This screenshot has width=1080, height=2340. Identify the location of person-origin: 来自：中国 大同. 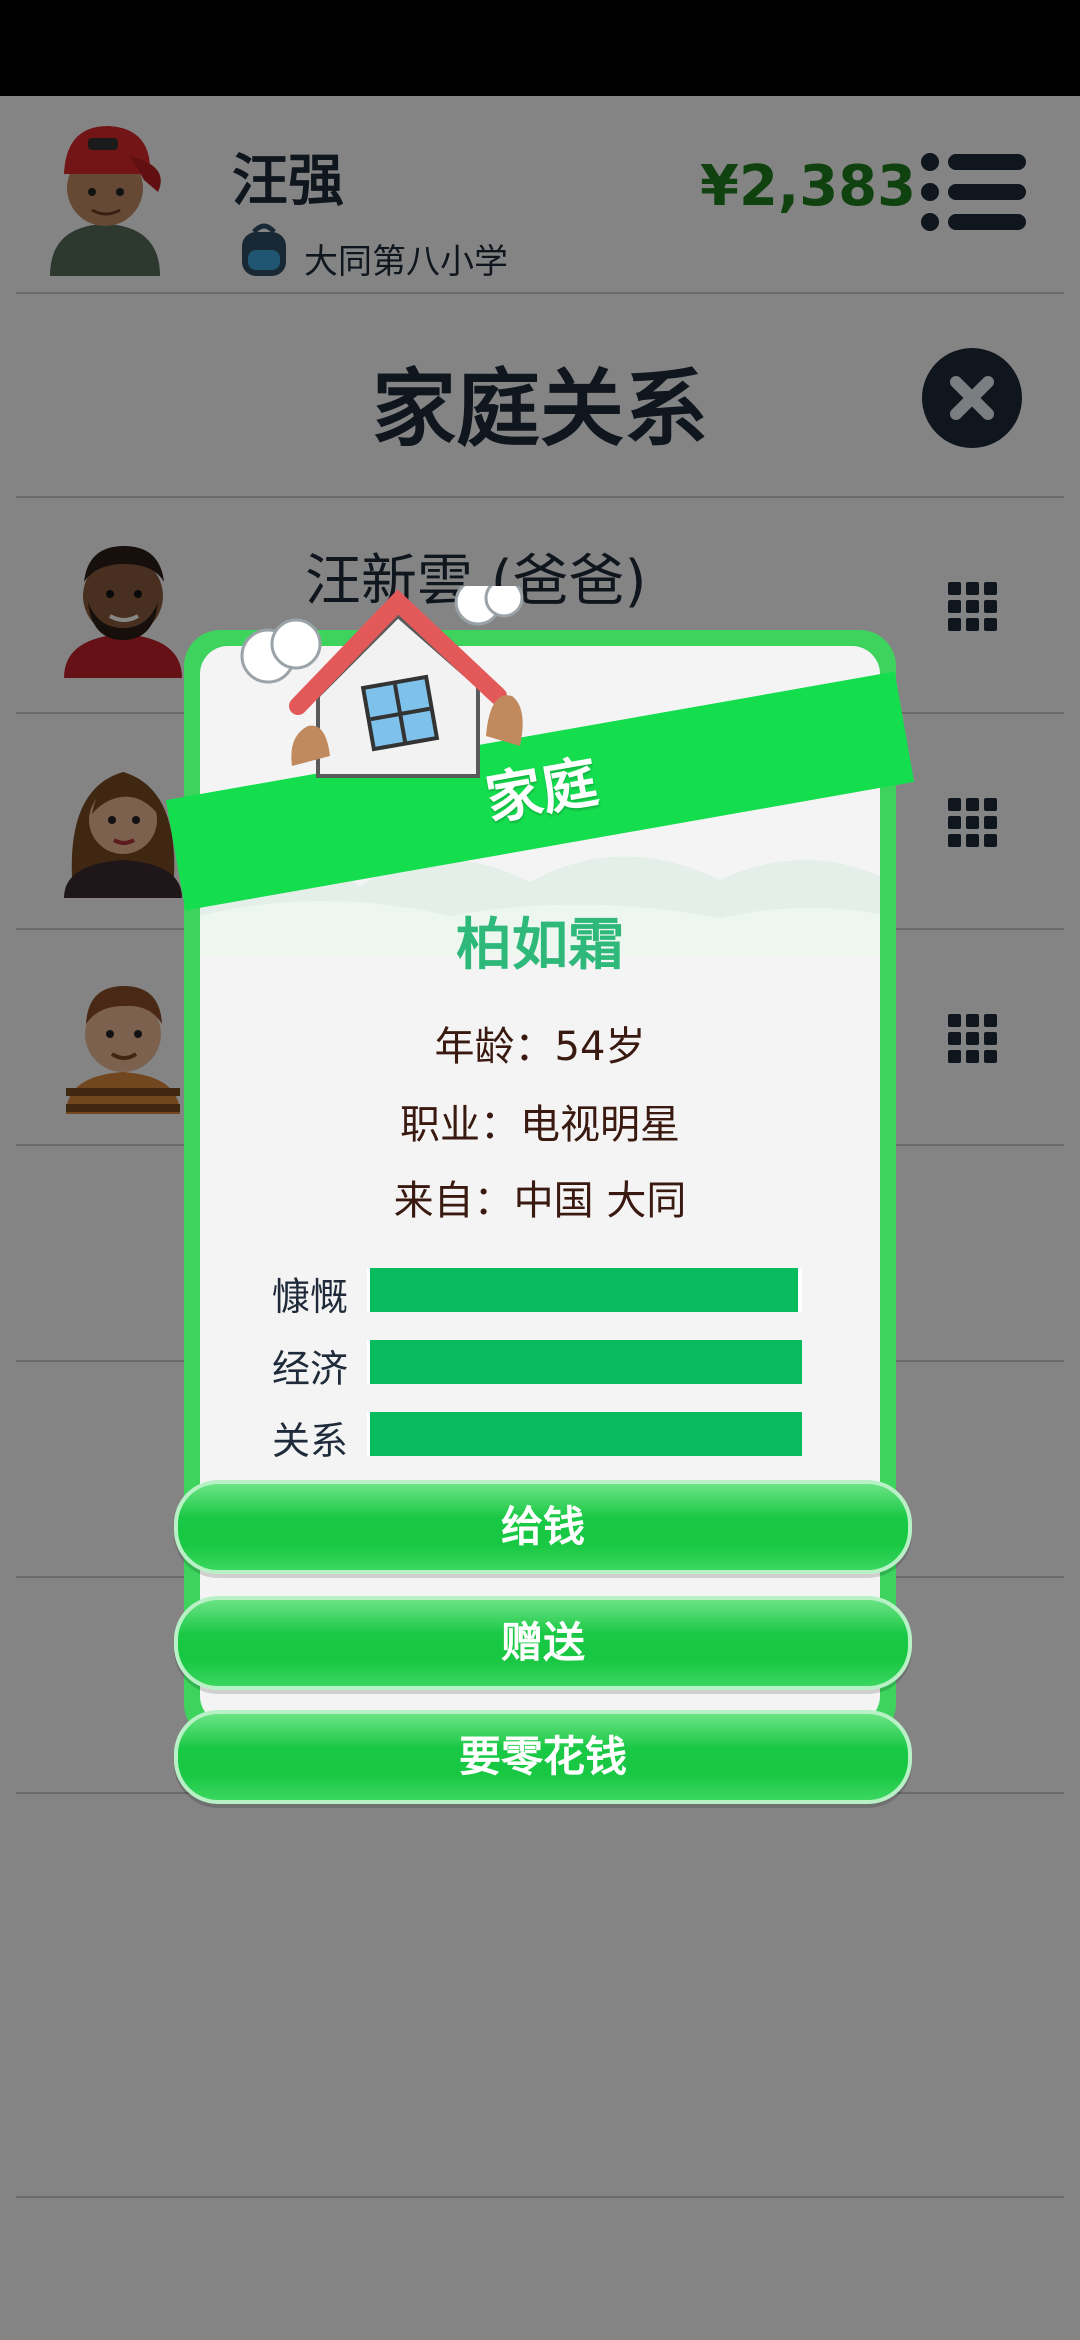
(540, 1201).